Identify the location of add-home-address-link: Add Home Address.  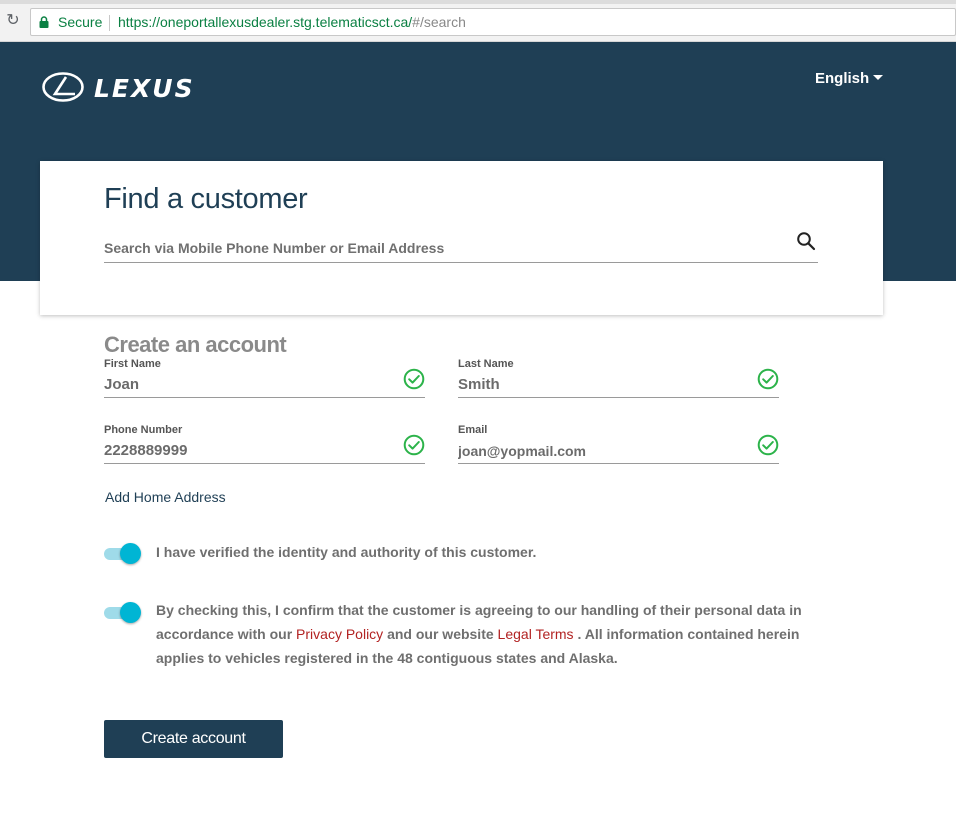
(165, 497).